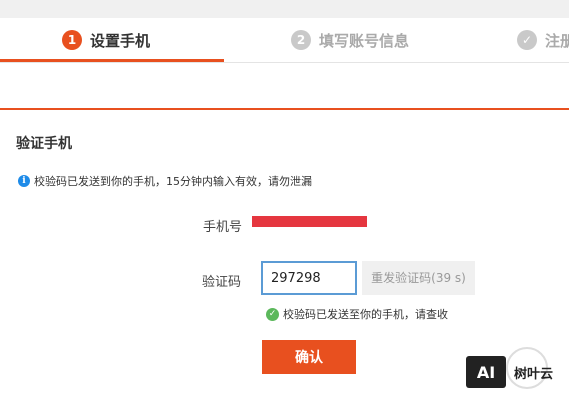  What do you see at coordinates (24, 181) in the screenshot?
I see `info-icon: i` at bounding box center [24, 181].